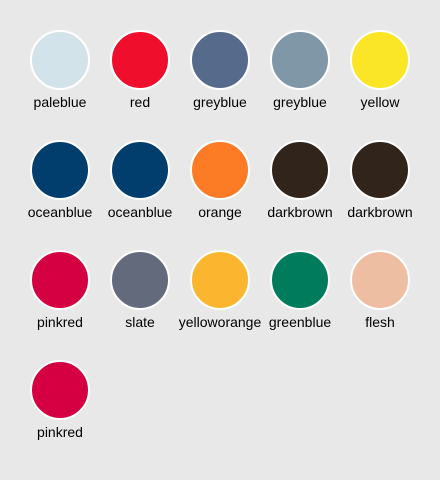 The image size is (440, 480). I want to click on color-swatch-paleblue: paleblue, so click(60, 85).